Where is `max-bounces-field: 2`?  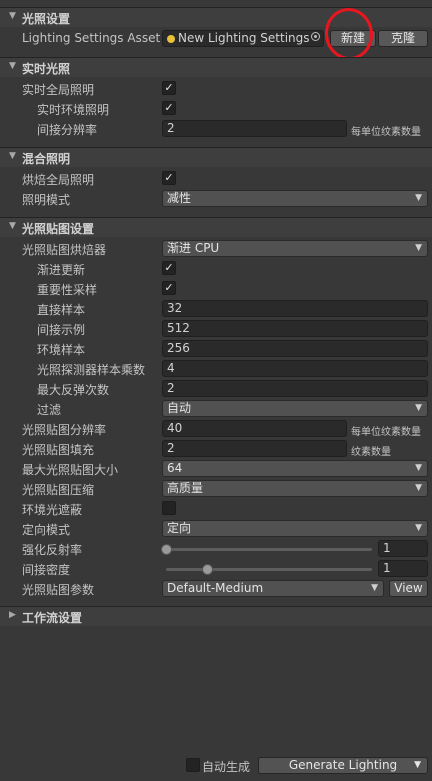
max-bounces-field: 2 is located at coordinates (295, 388).